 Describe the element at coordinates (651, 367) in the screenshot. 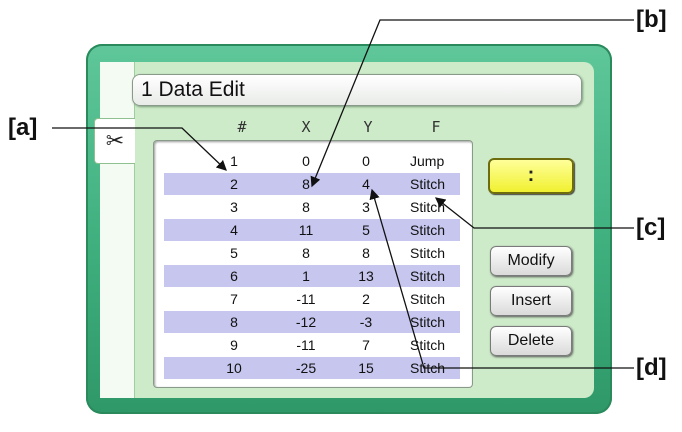

I see `callout-label-d: [d]` at that location.